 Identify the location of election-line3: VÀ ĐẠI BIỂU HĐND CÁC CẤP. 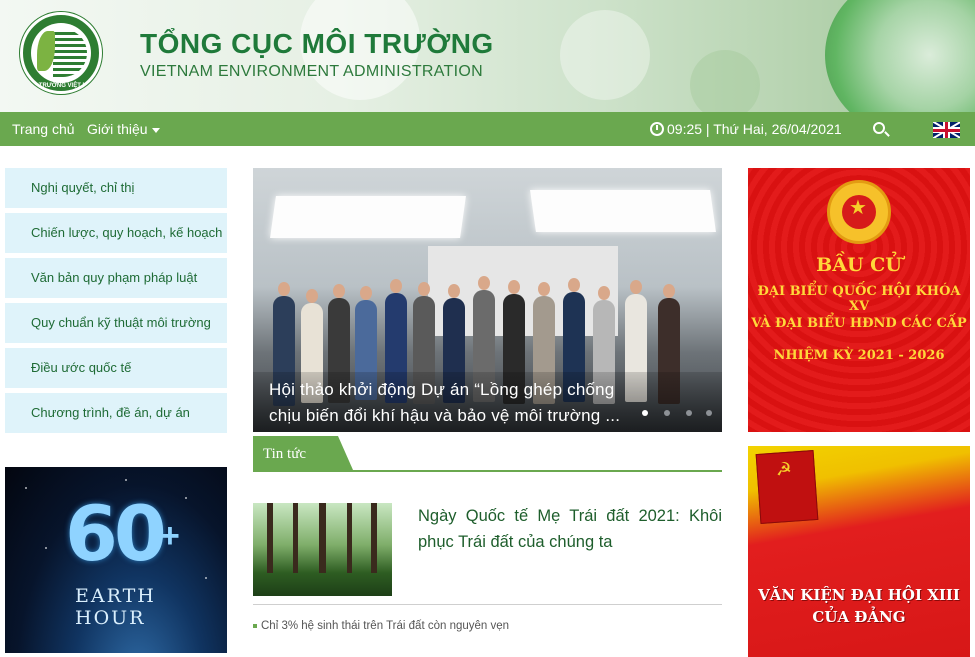
(859, 323).